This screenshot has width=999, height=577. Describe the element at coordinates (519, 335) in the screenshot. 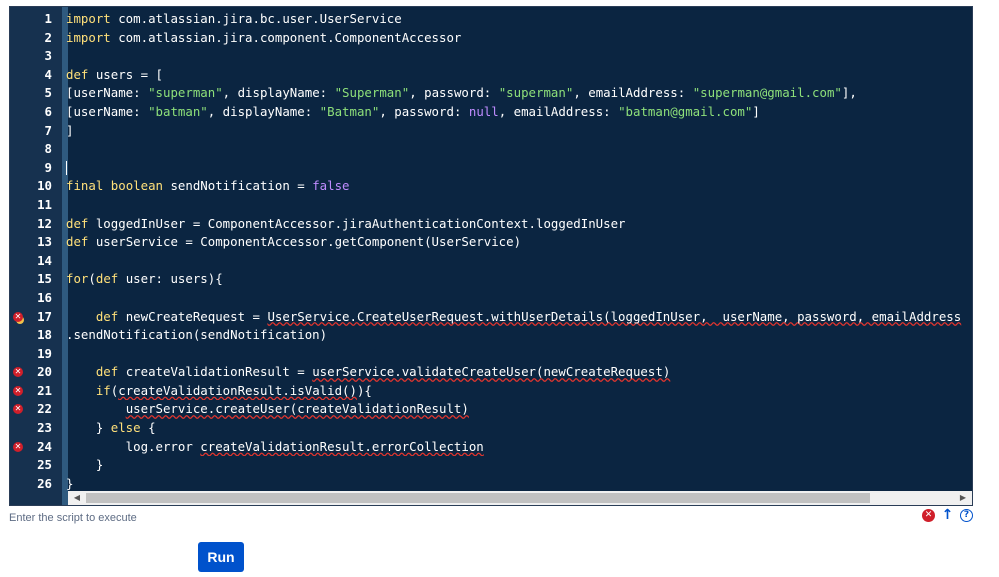

I see `code-text: .sendNotification(sendNotification)` at that location.